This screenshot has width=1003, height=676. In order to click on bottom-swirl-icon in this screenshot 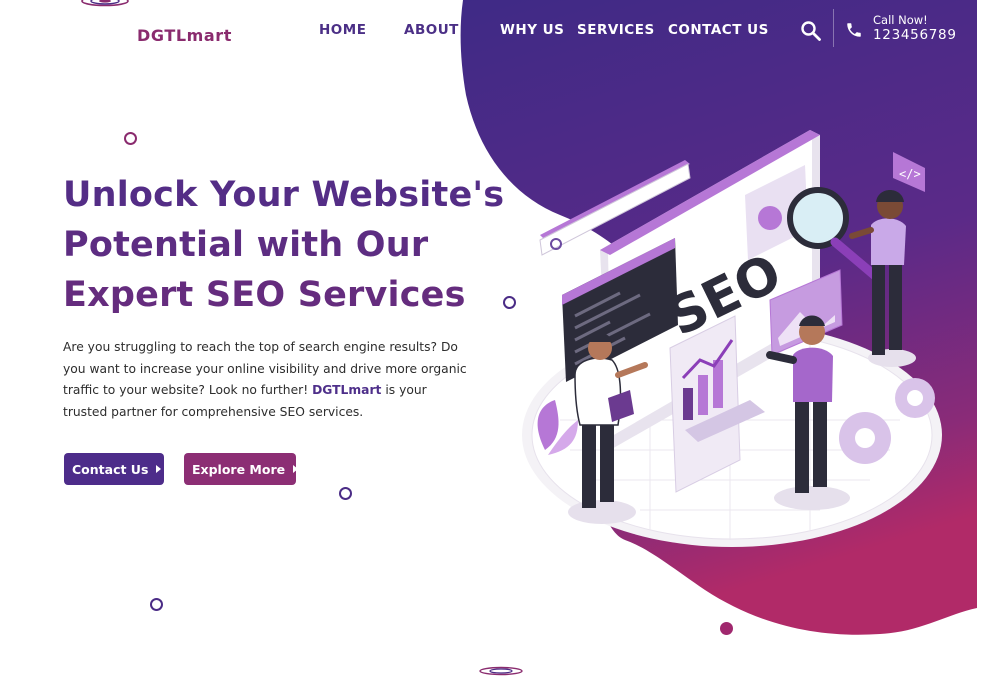, I will do `click(501, 671)`.